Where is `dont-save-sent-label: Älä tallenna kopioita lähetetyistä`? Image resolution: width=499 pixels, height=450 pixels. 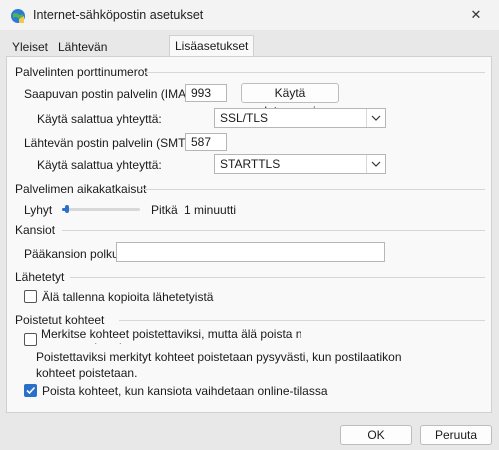 dont-save-sent-label: Älä tallenna kopioita lähetetyistä is located at coordinates (128, 297).